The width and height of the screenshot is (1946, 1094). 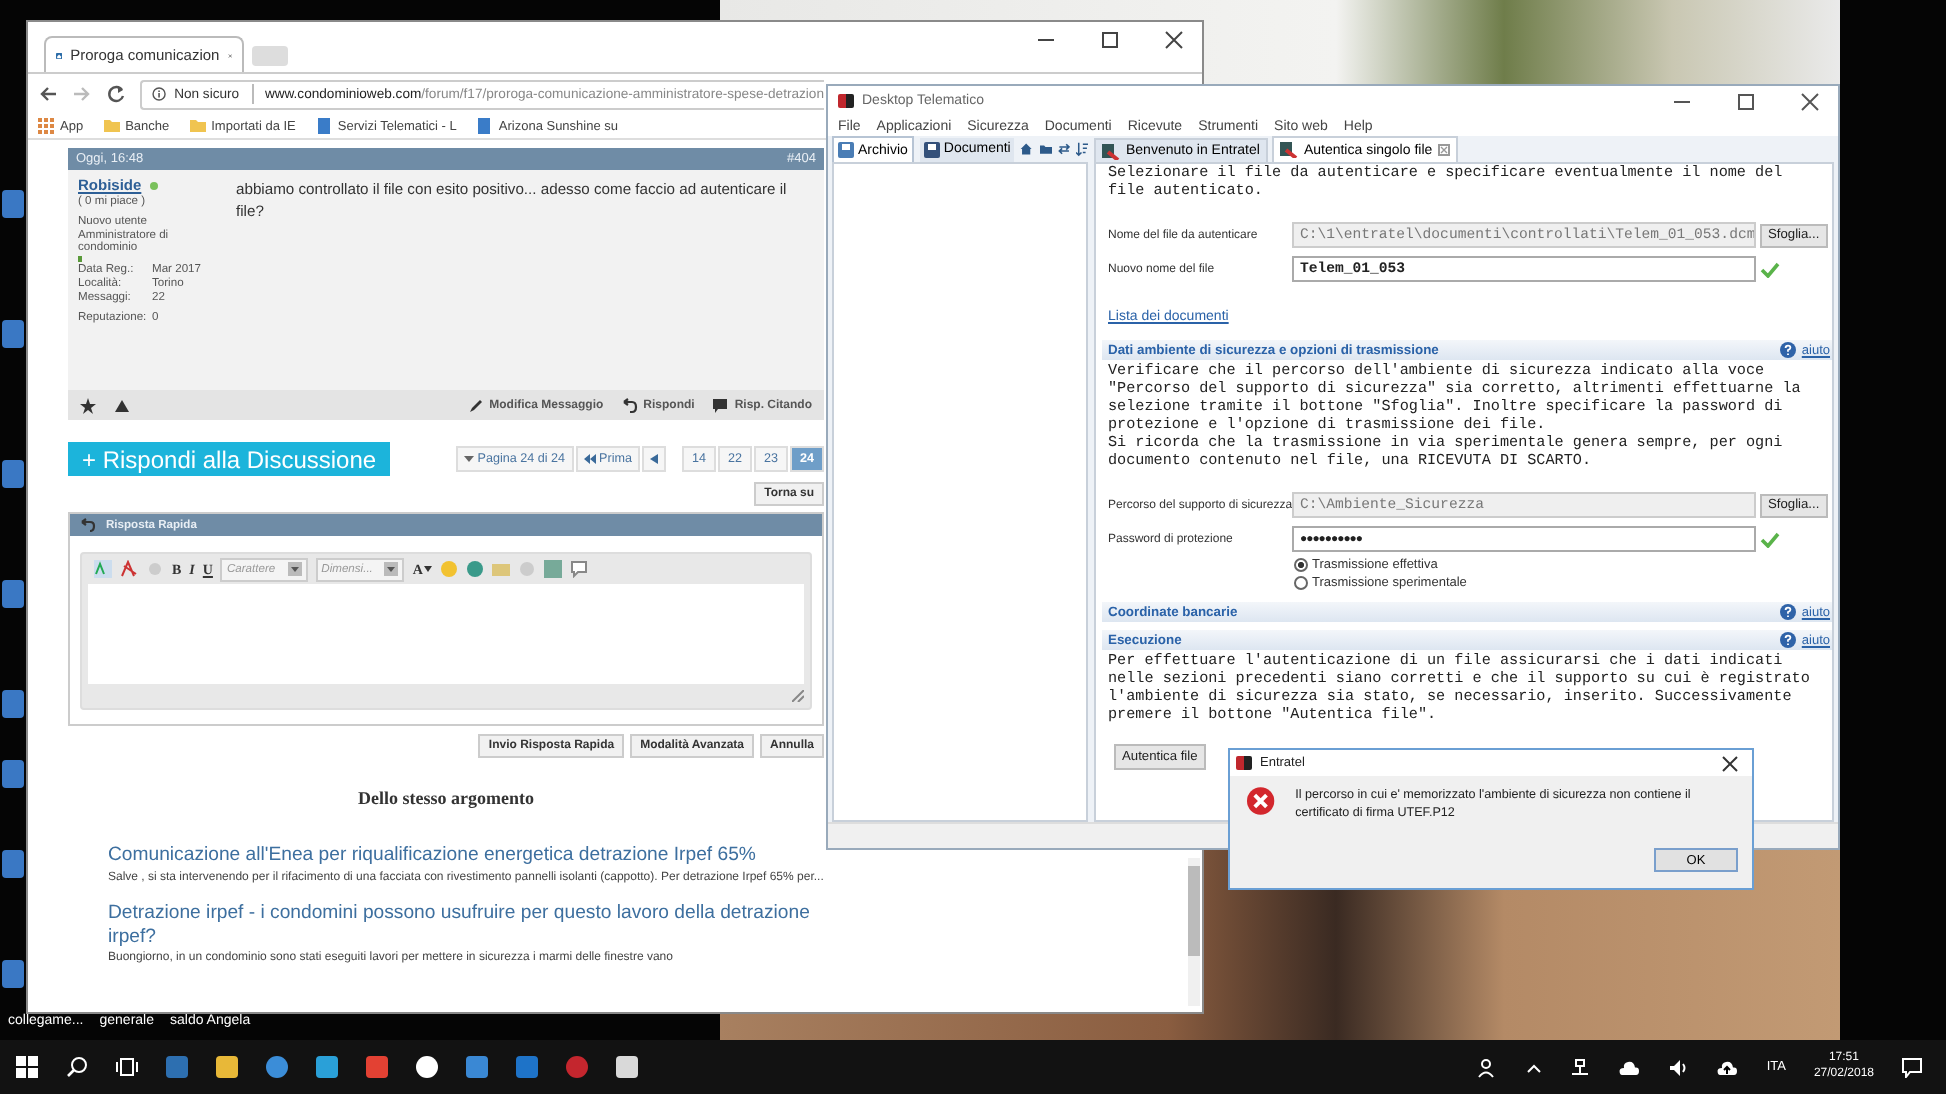 What do you see at coordinates (446, 798) in the screenshot?
I see `related-heading: Dello stesso argomento` at bounding box center [446, 798].